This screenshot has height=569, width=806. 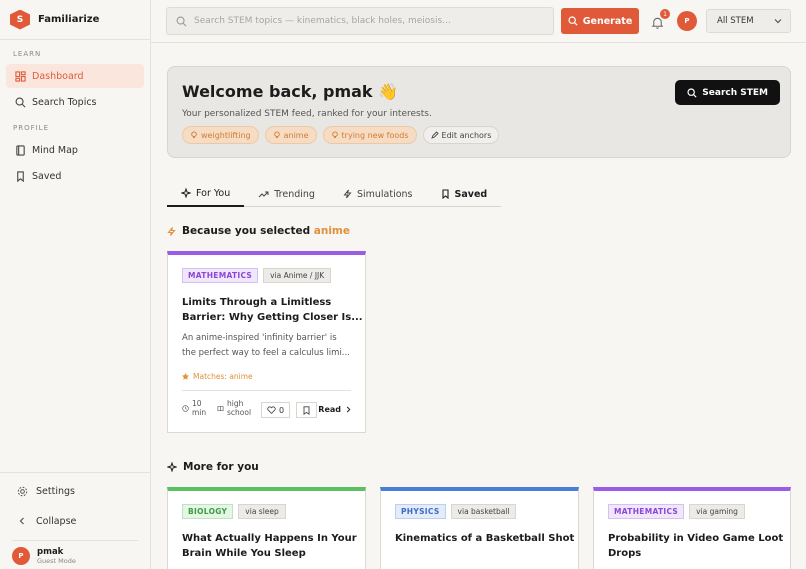 What do you see at coordinates (375, 135) in the screenshot?
I see `anchor-label: trying new foods` at bounding box center [375, 135].